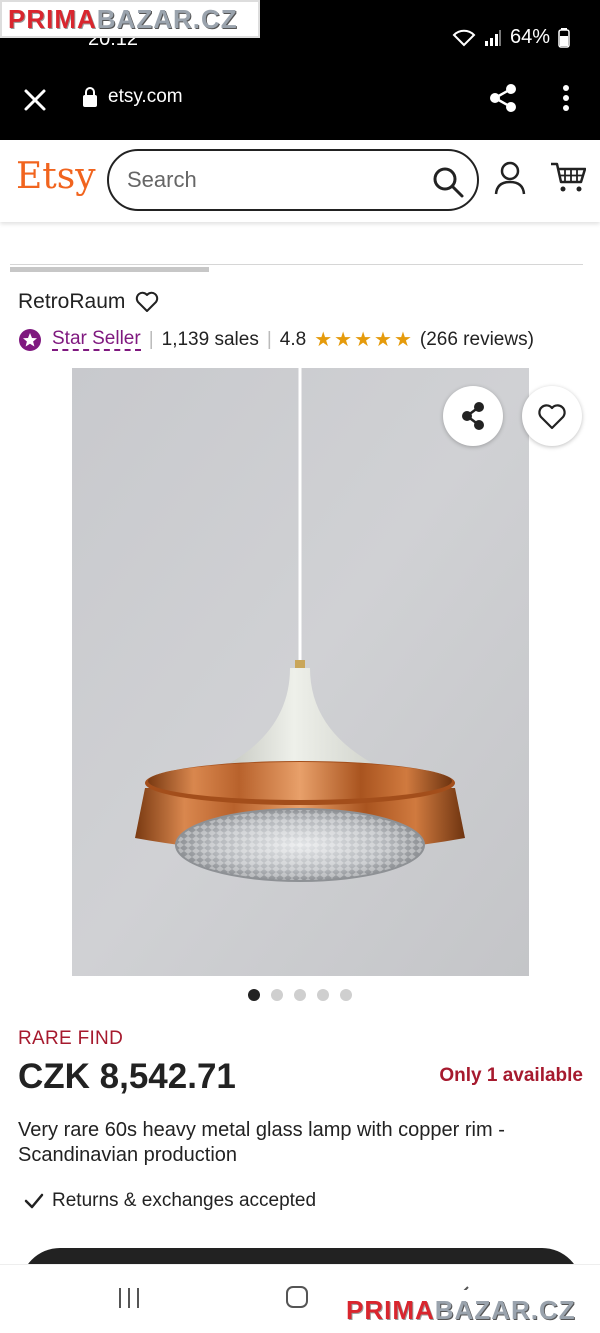  I want to click on search-input, so click(272, 180).